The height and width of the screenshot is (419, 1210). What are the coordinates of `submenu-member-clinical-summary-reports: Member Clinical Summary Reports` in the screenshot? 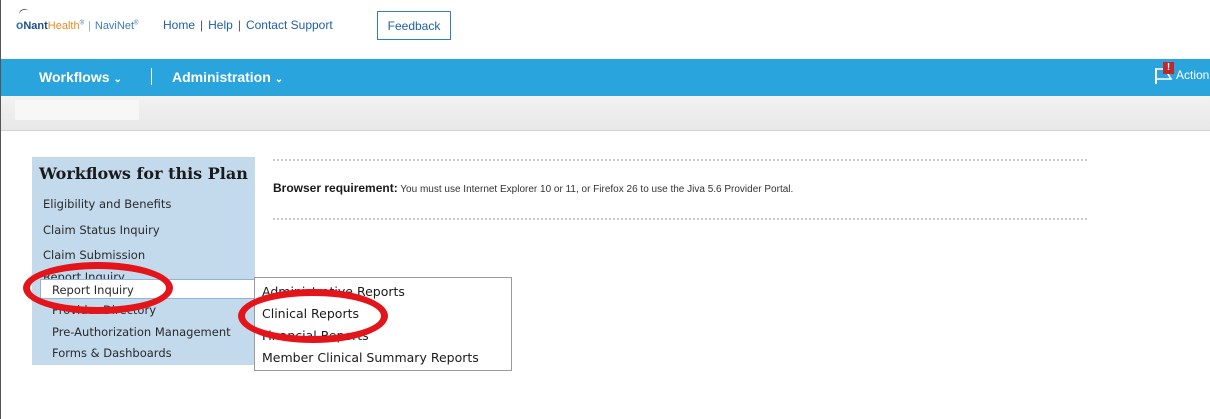 It's located at (370, 357).